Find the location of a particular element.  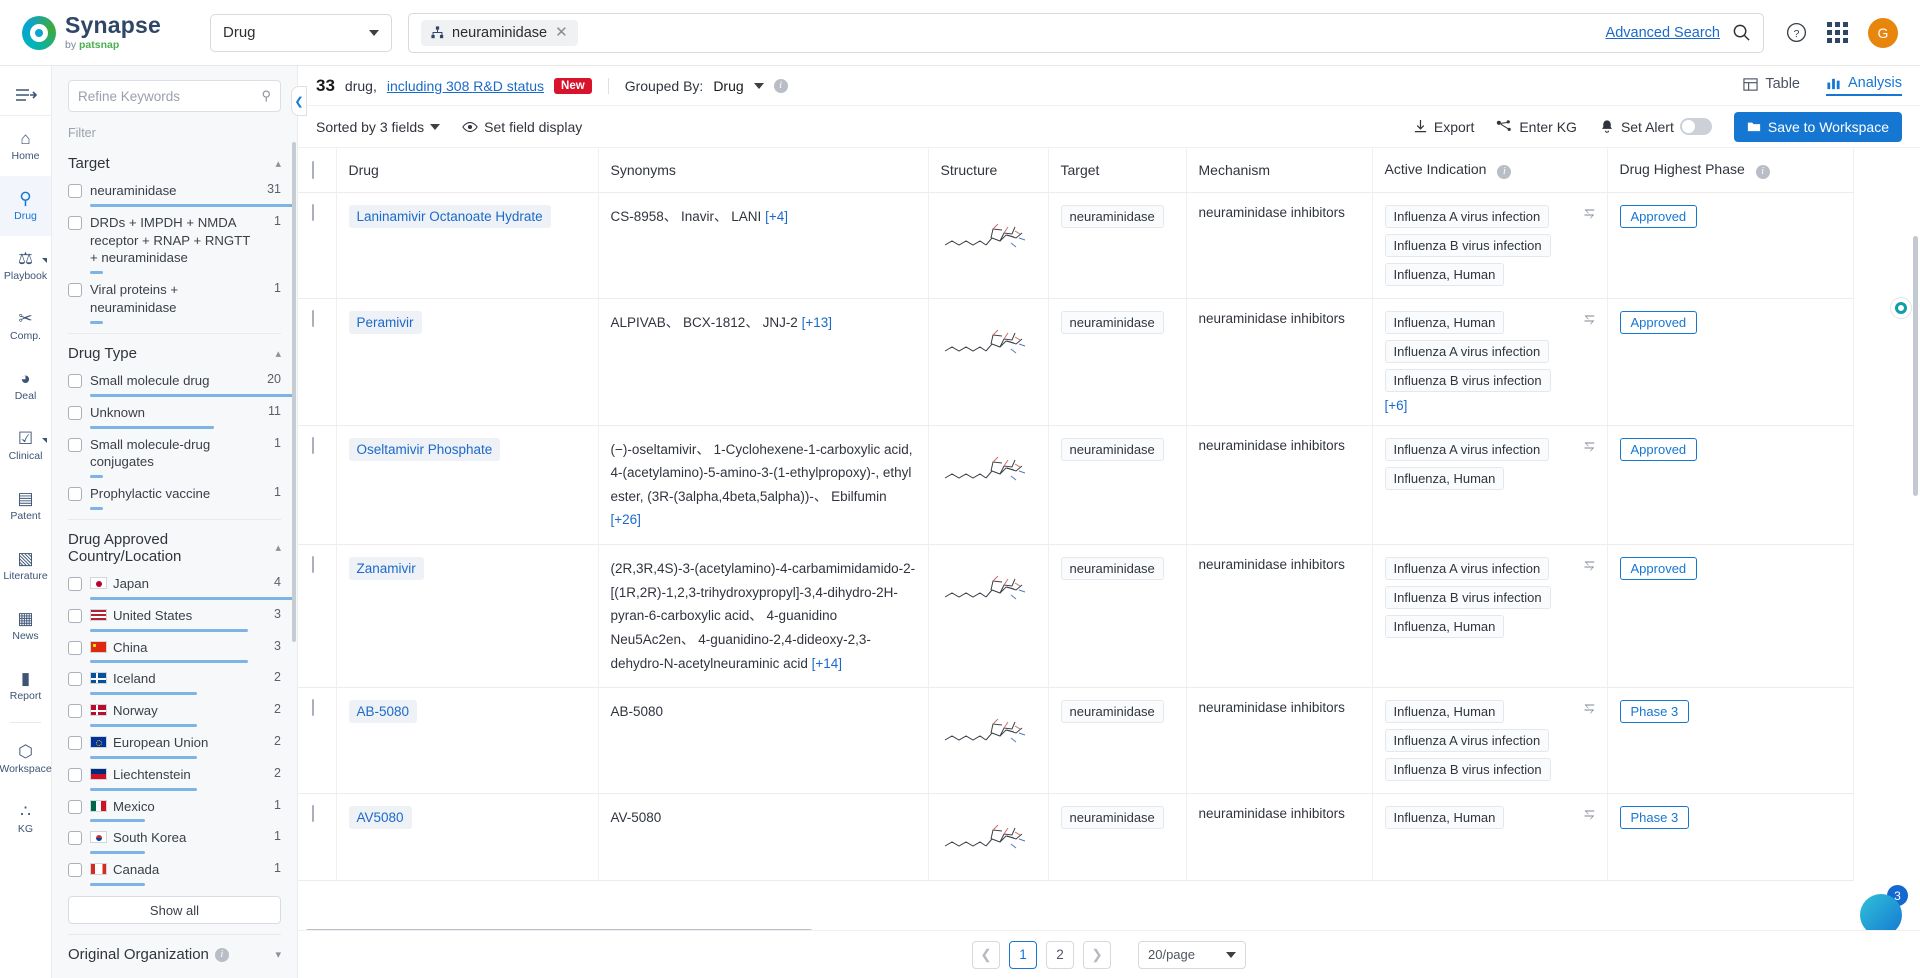

rail-item-drug: ⚲ Drug is located at coordinates (25, 206).